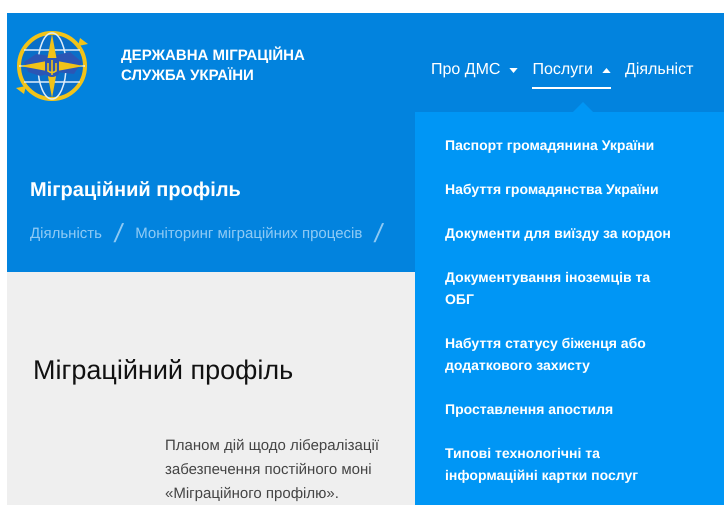 This screenshot has width=724, height=505. I want to click on menu-item: Набуття статусу біженця або додаткового захисту, so click(563, 354).